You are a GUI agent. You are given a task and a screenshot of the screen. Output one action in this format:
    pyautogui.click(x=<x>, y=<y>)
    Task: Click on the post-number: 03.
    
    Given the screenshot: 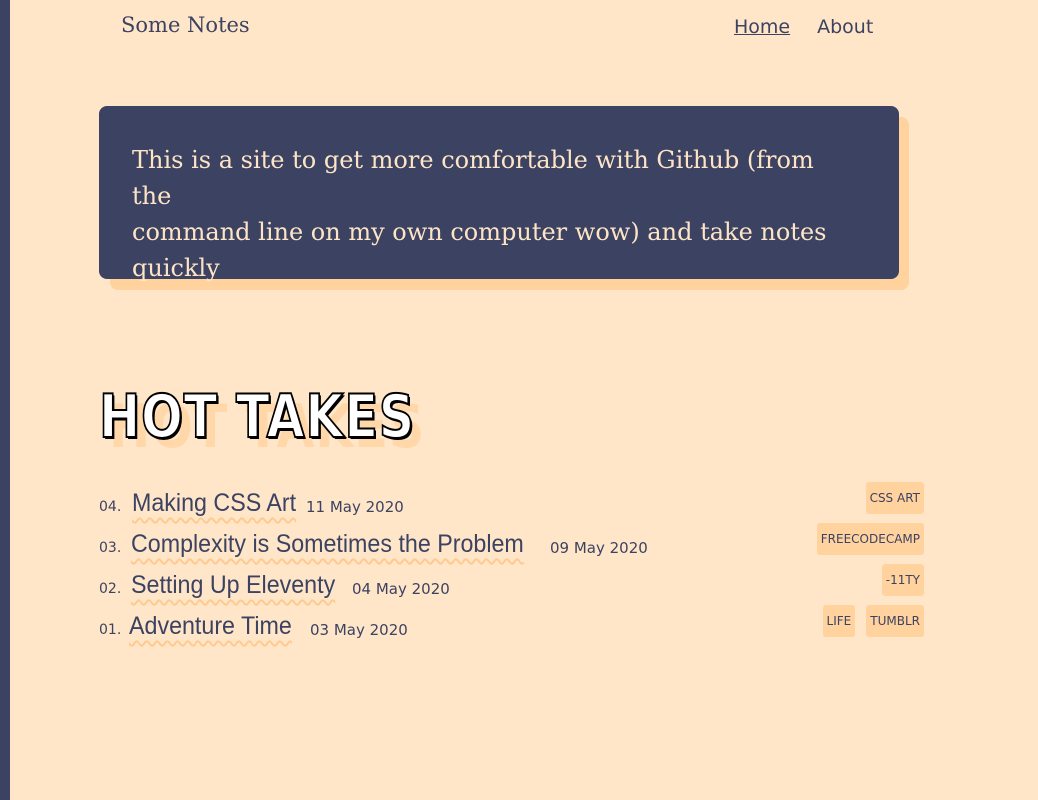 What is the action you would take?
    pyautogui.click(x=110, y=548)
    